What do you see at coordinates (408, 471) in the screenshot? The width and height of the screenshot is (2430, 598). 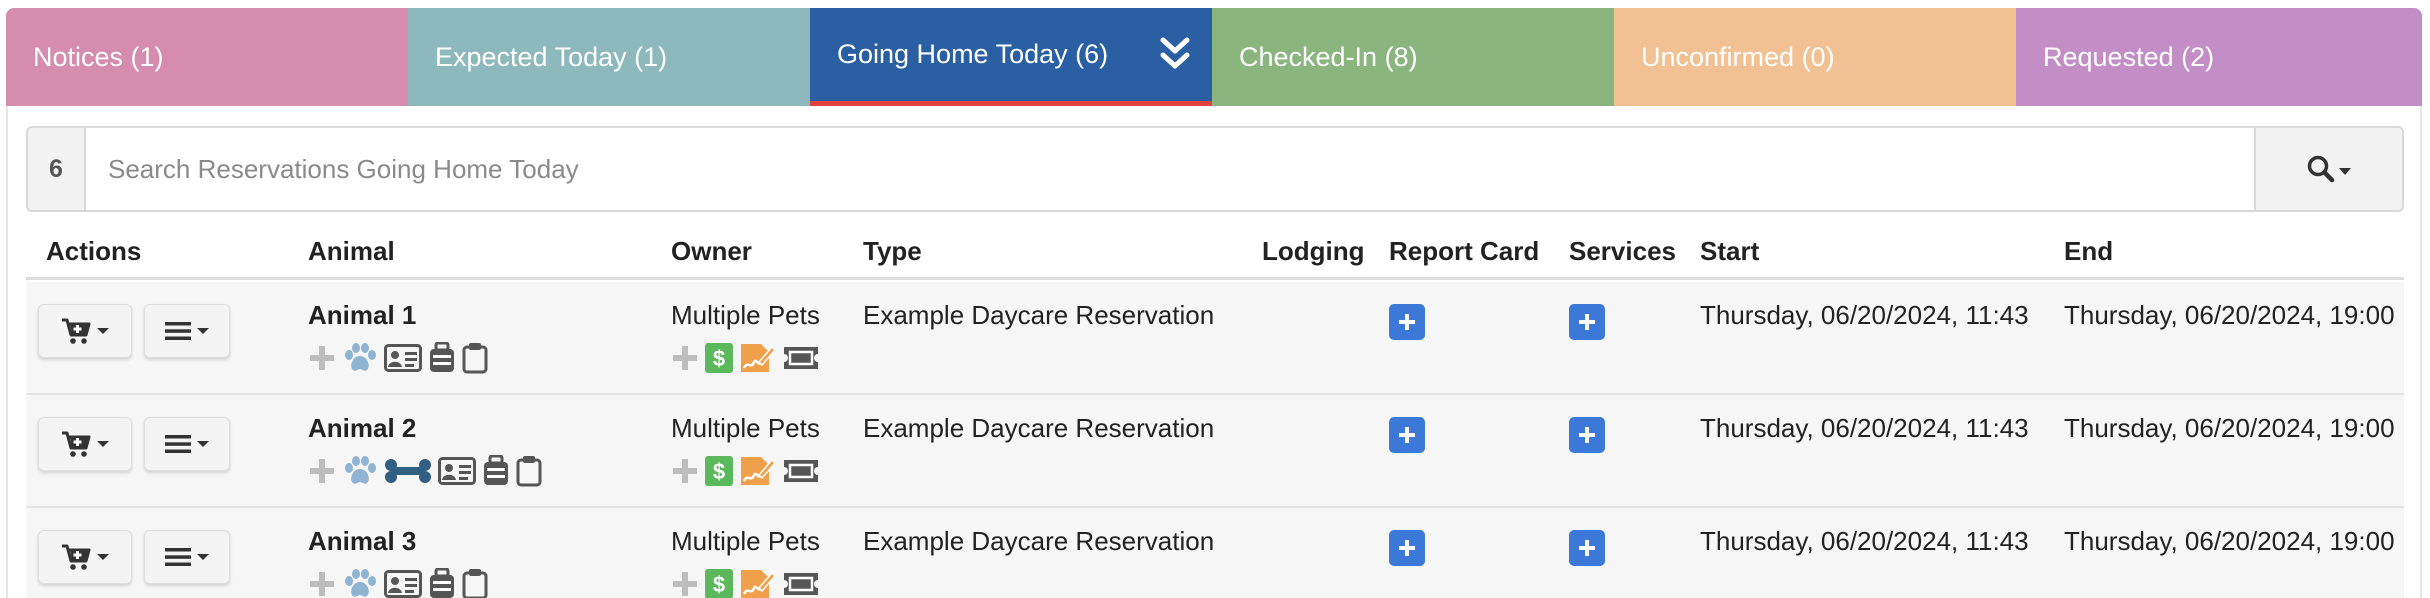 I see `bone-icon` at bounding box center [408, 471].